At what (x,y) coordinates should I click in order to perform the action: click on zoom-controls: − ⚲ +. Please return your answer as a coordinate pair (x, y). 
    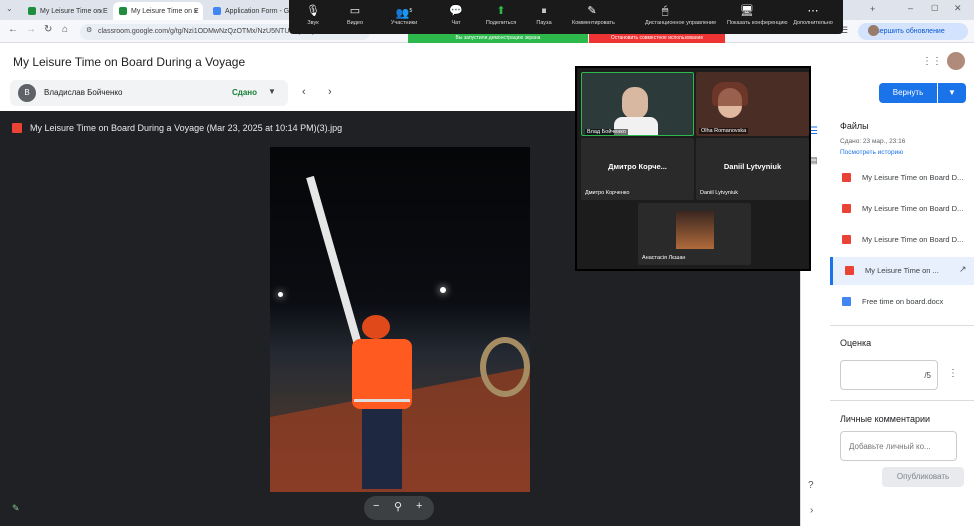
    Looking at the image, I should click on (399, 508).